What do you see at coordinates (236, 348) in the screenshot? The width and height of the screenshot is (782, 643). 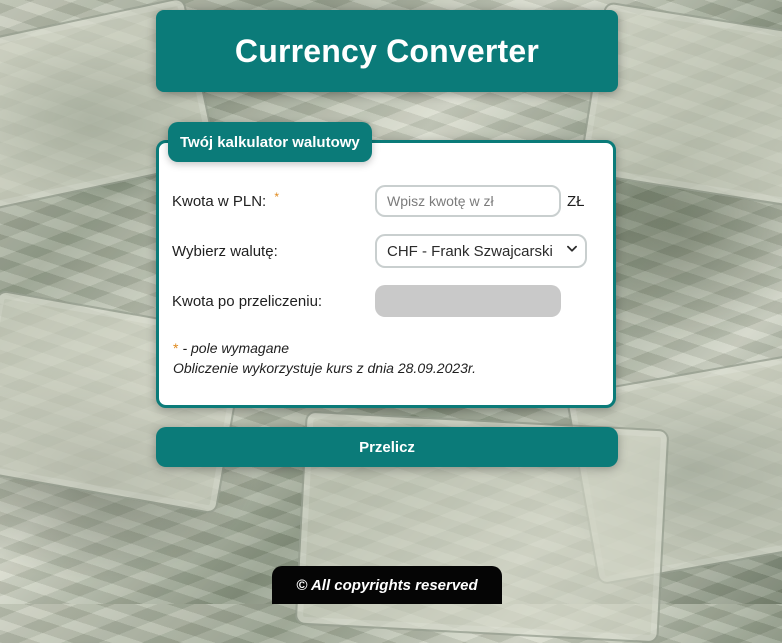 I see `required-note-text: - pole wymagane` at bounding box center [236, 348].